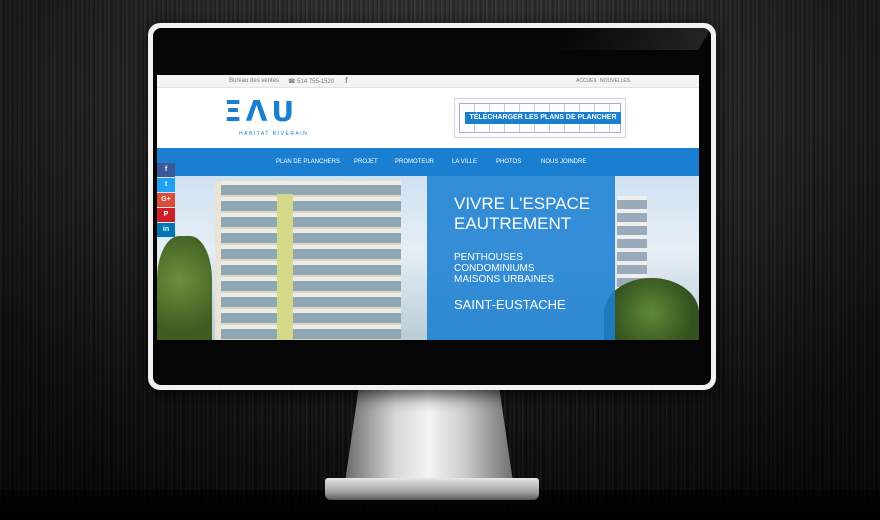 The width and height of the screenshot is (880, 520). I want to click on hero-title-line-1: VIVRE L'ESPACE, so click(522, 203).